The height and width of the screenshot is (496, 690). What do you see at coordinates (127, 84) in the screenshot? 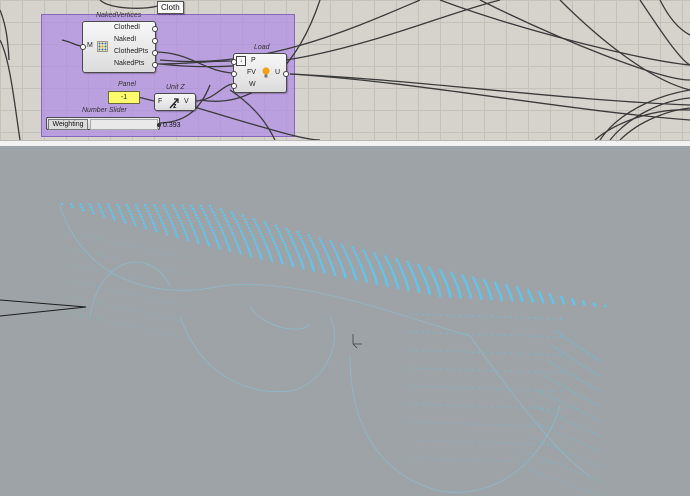
I see `panel-caption: Panel` at bounding box center [127, 84].